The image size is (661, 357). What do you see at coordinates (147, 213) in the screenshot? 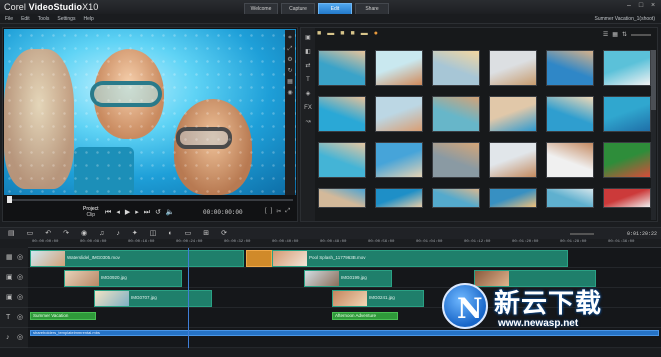
I see `end-icon: ⏭` at bounding box center [147, 213].